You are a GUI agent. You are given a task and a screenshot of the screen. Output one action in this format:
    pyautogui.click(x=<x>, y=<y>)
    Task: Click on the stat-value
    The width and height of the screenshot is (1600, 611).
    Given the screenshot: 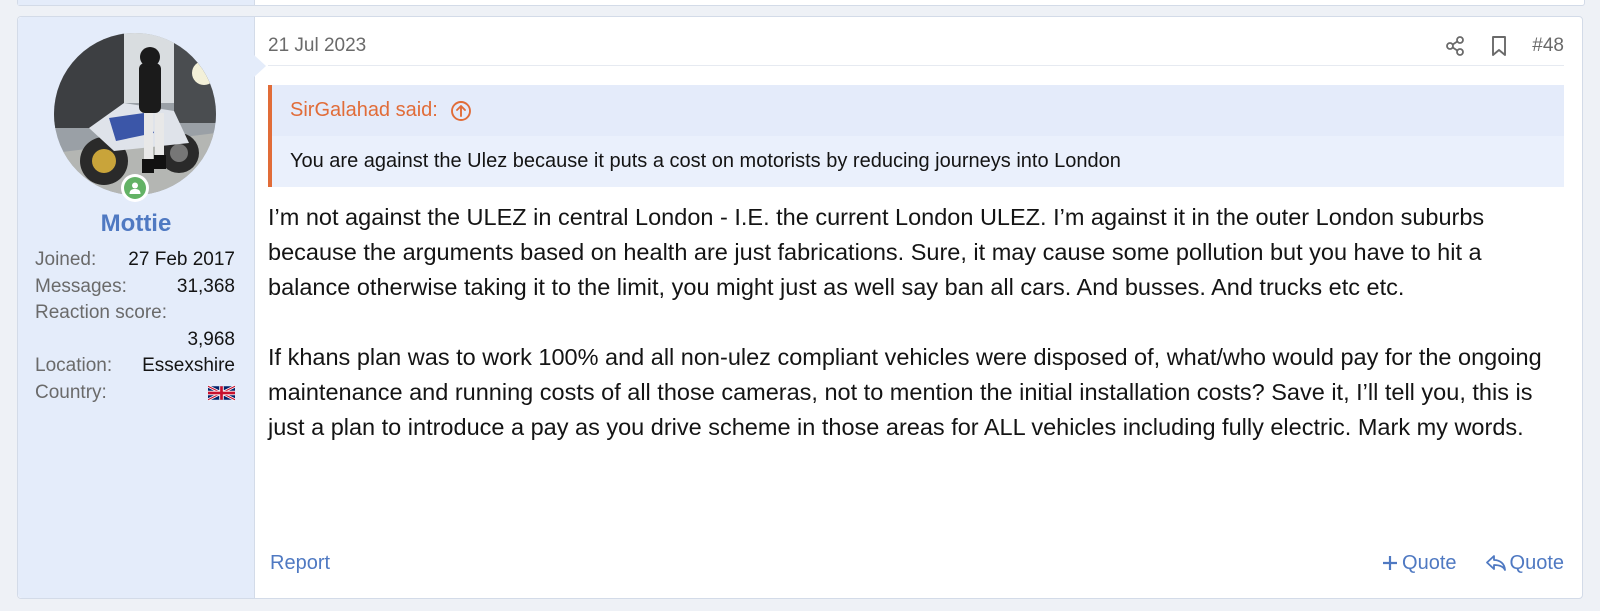 What is the action you would take?
    pyautogui.click(x=221, y=393)
    